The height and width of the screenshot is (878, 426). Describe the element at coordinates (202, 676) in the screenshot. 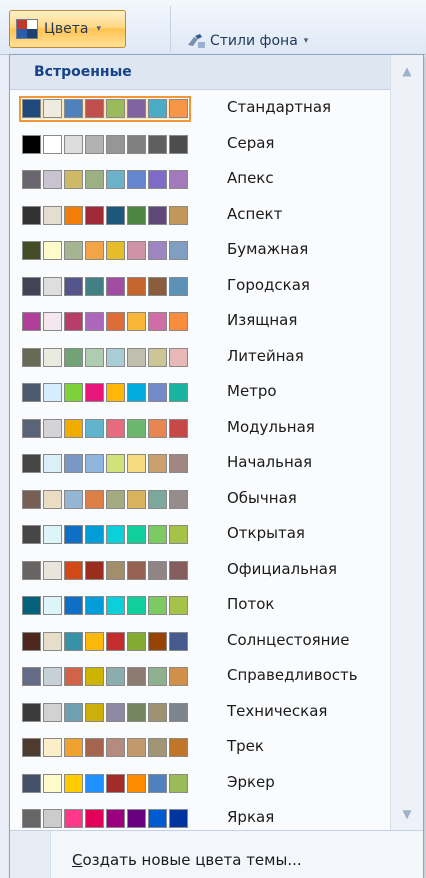

I see `theme-color-option: Справедливость` at that location.